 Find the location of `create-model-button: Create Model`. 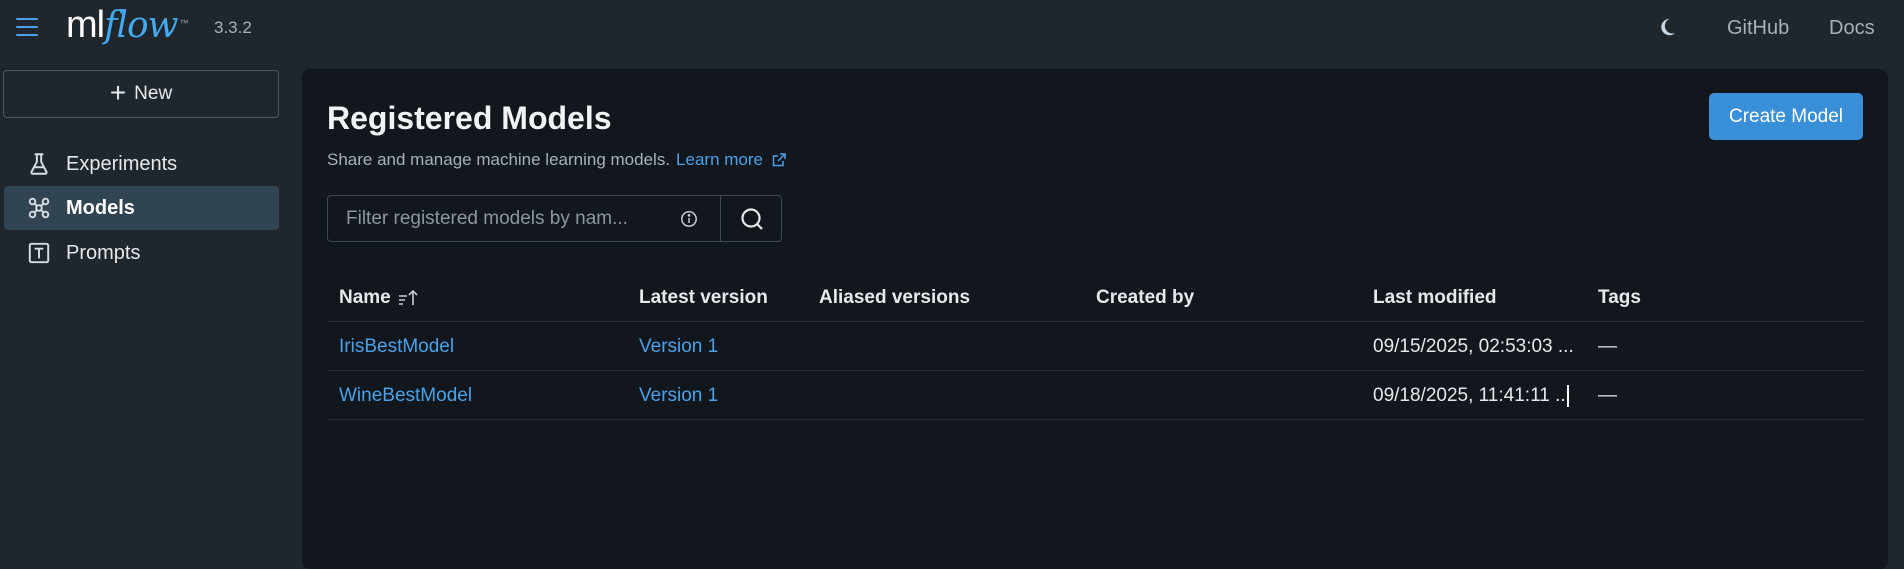

create-model-button: Create Model is located at coordinates (1786, 116).